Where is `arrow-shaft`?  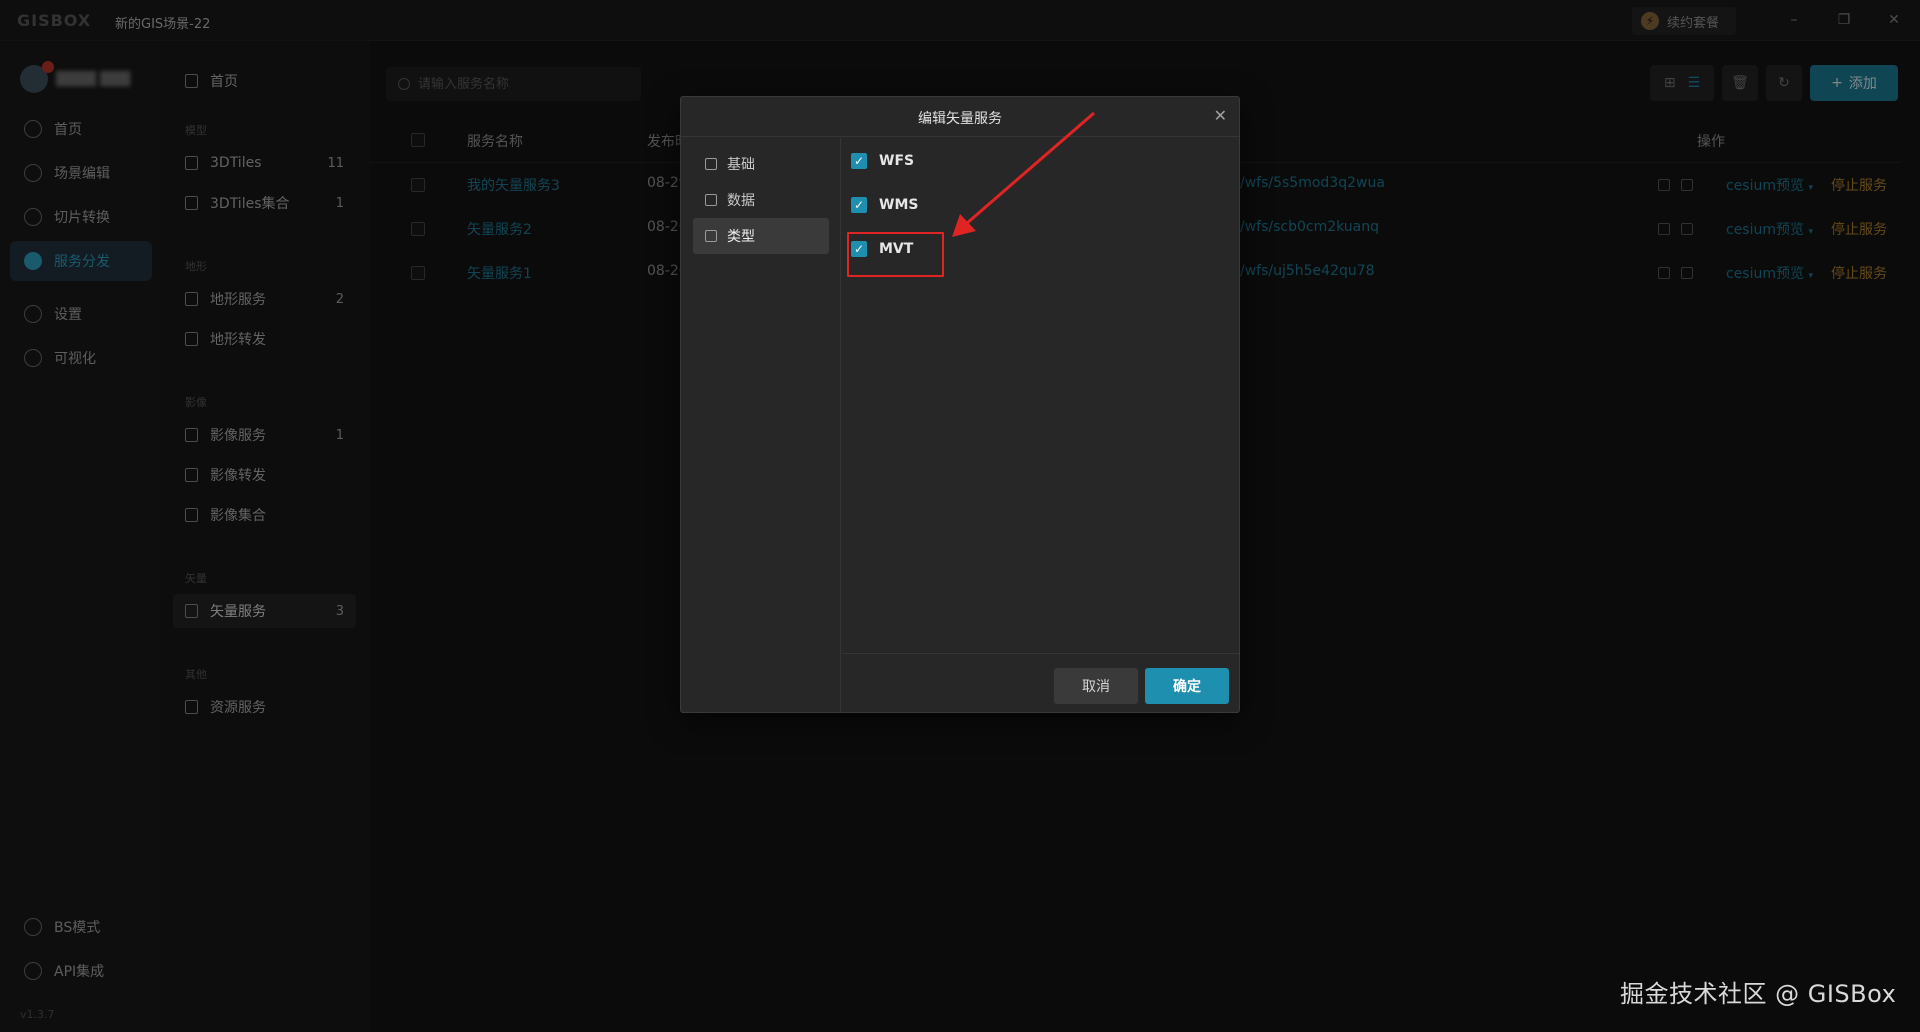
arrow-shaft is located at coordinates (1030, 168).